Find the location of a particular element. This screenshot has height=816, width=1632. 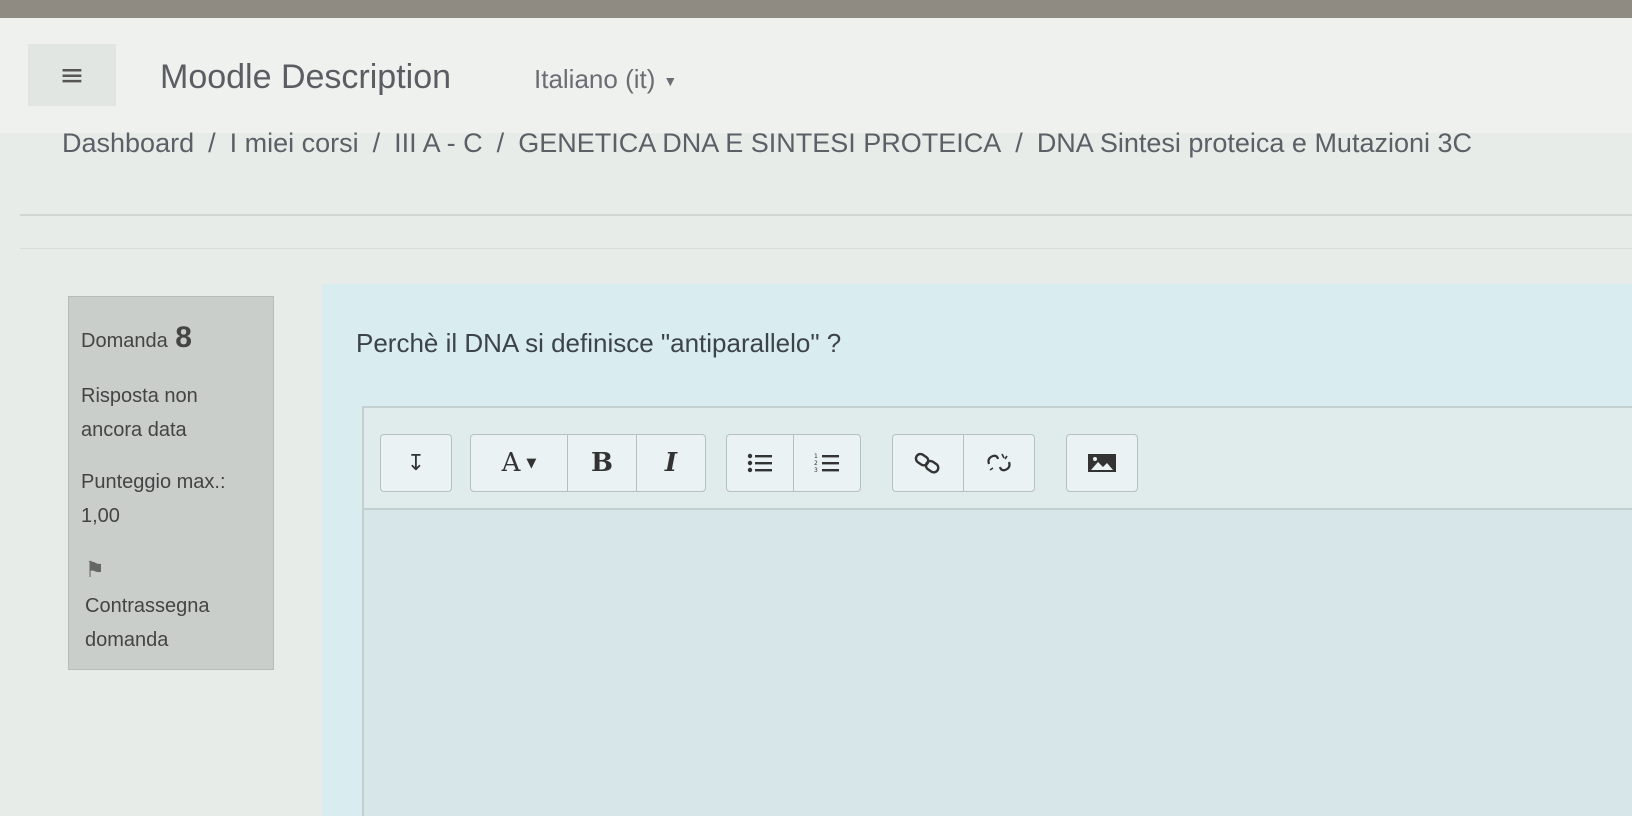

link-icon is located at coordinates (927, 463).